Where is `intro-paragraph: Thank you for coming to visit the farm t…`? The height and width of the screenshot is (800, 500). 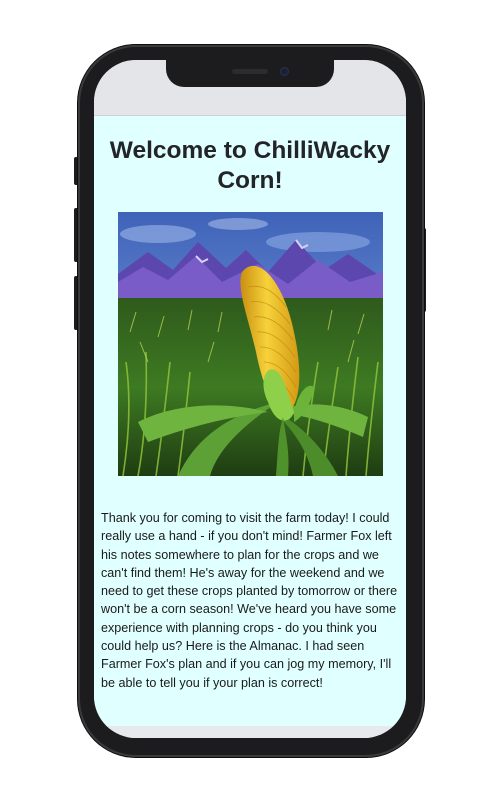 intro-paragraph: Thank you for coming to visit the farm t… is located at coordinates (249, 600).